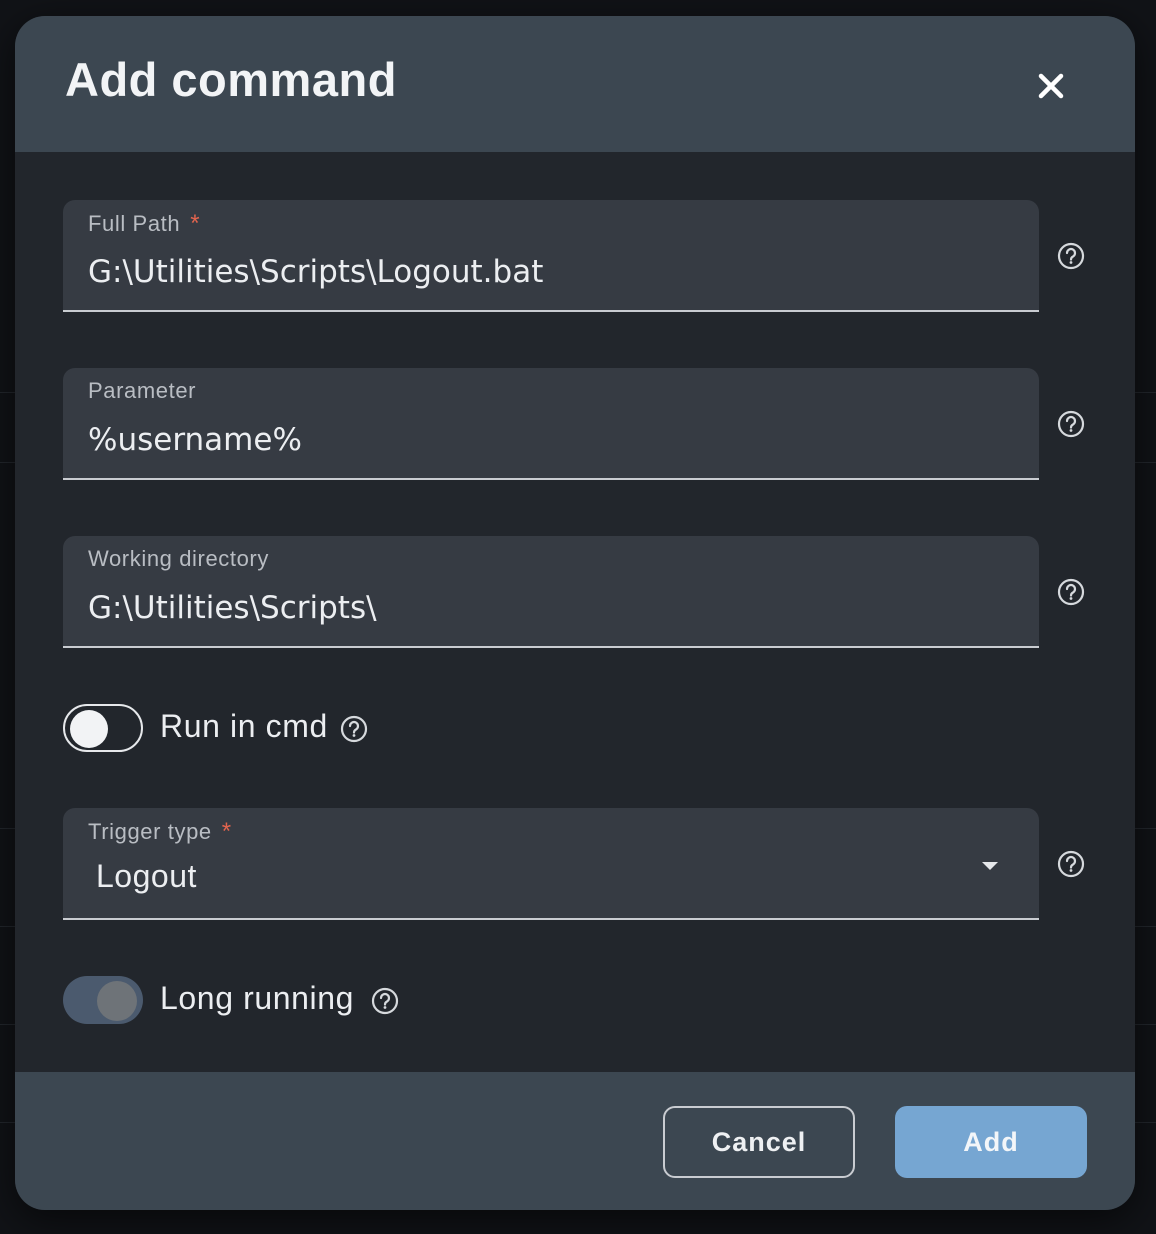 The image size is (1156, 1234). I want to click on close-icon, so click(1051, 86).